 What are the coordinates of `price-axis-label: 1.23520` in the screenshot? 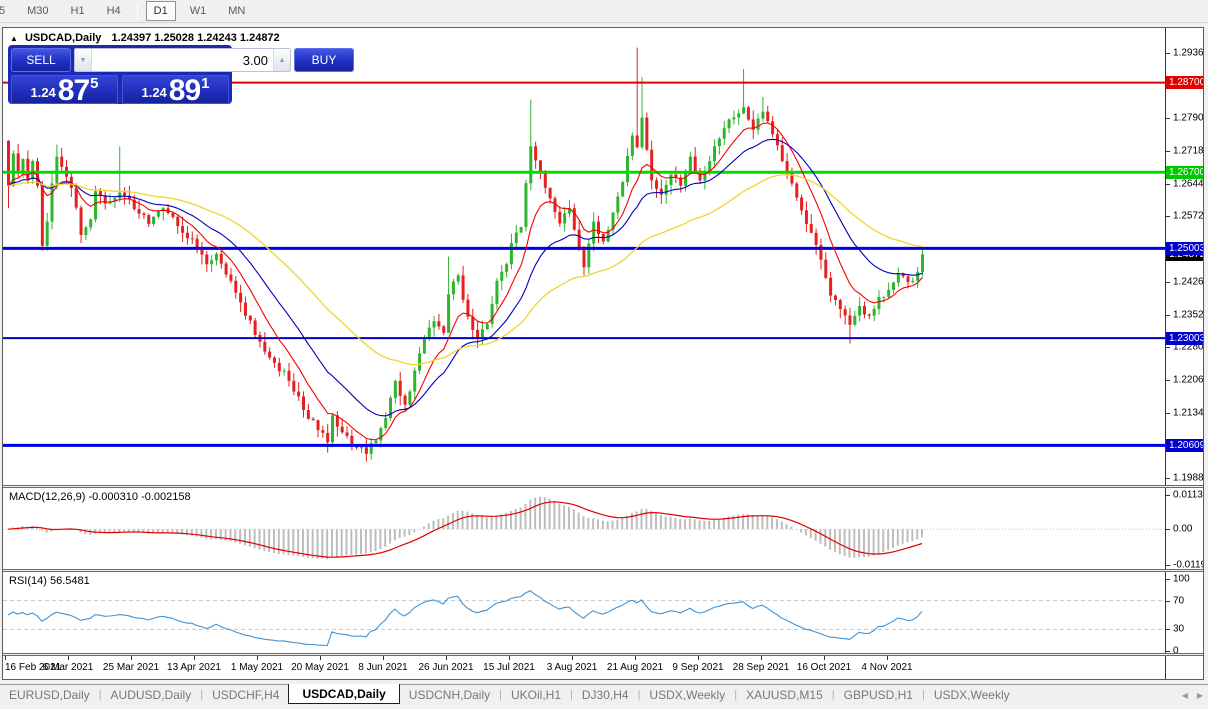 It's located at (1188, 315).